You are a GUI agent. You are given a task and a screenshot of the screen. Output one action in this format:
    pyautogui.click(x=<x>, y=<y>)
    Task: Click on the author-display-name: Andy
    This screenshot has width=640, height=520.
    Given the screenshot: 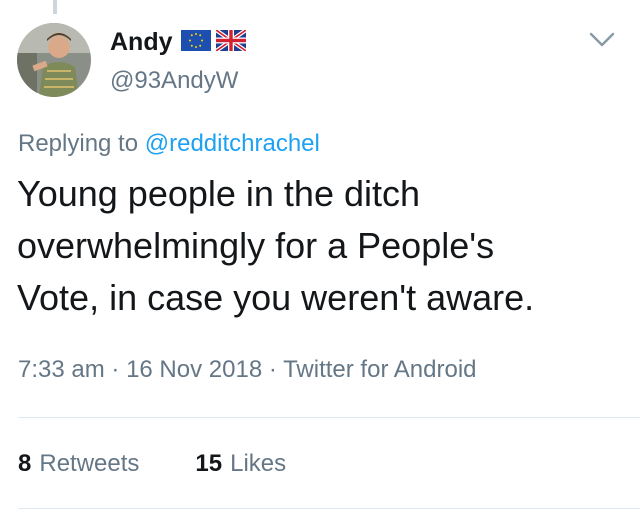 What is the action you would take?
    pyautogui.click(x=141, y=42)
    